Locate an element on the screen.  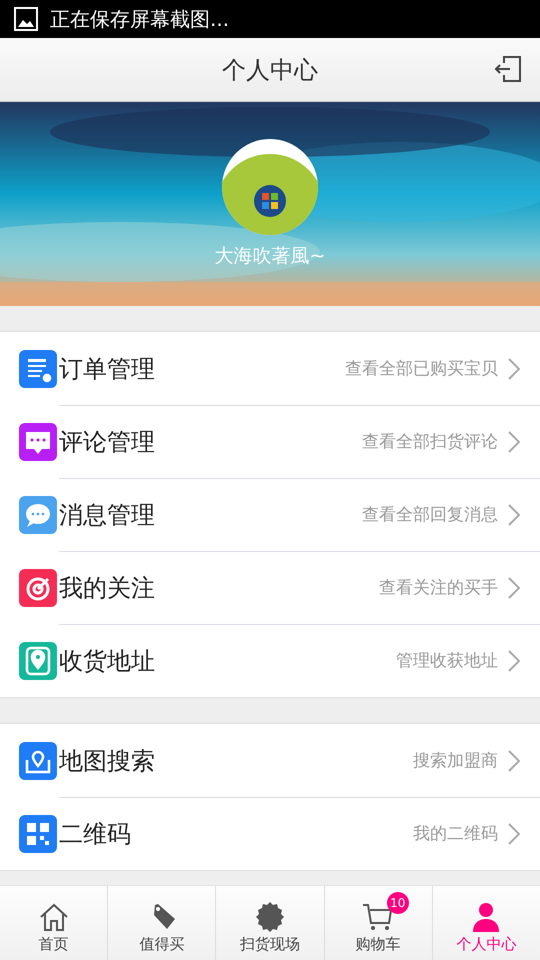
menu-title: 订单管理 is located at coordinates (107, 369).